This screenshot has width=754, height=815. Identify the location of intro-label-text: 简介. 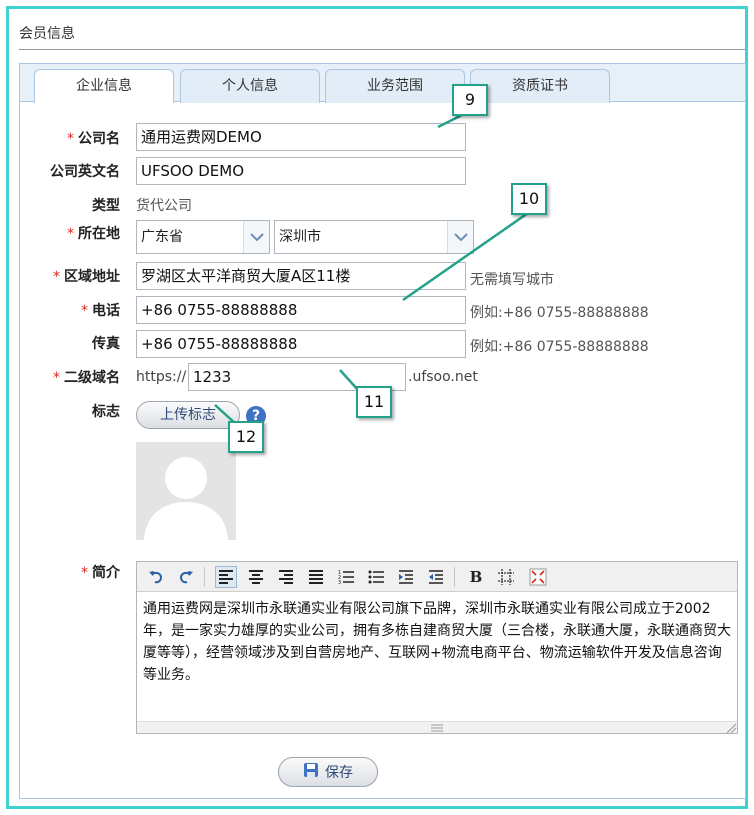
(106, 573).